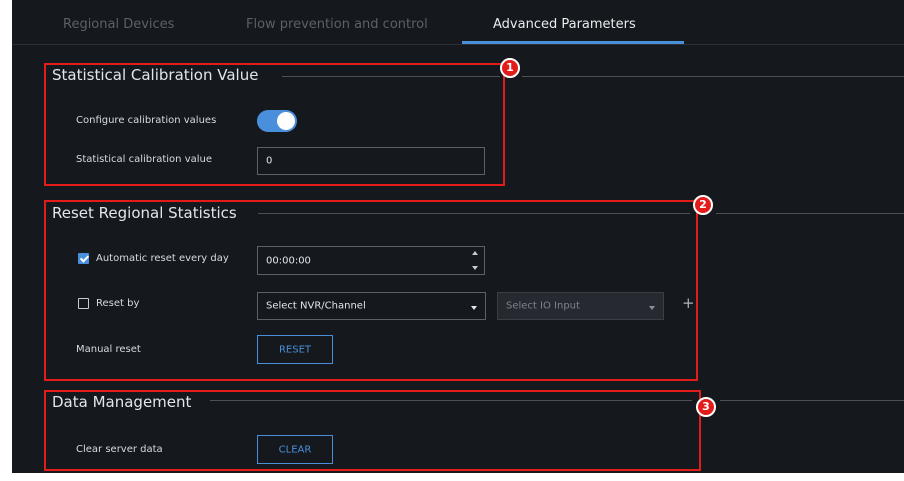  Describe the element at coordinates (510, 68) in the screenshot. I see `callout-badge-1: 1` at that location.